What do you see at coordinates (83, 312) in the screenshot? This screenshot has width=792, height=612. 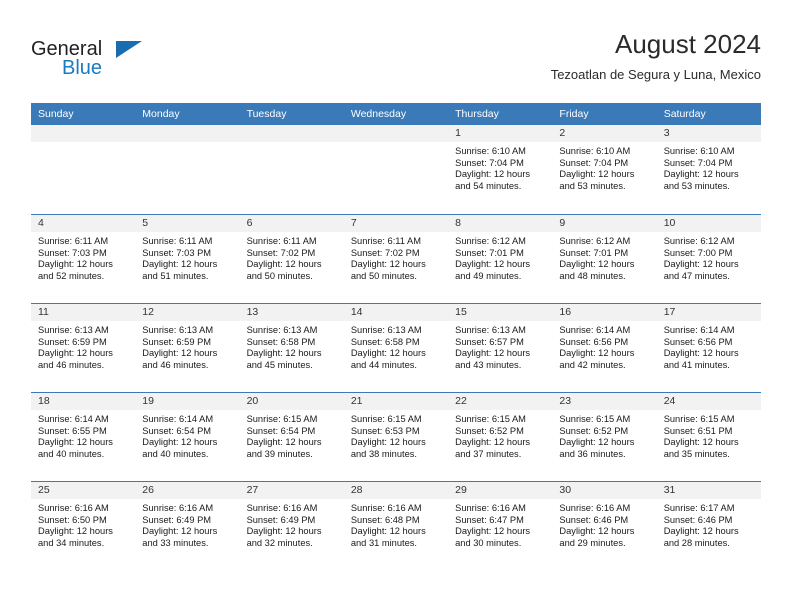 I see `day-number: 11` at bounding box center [83, 312].